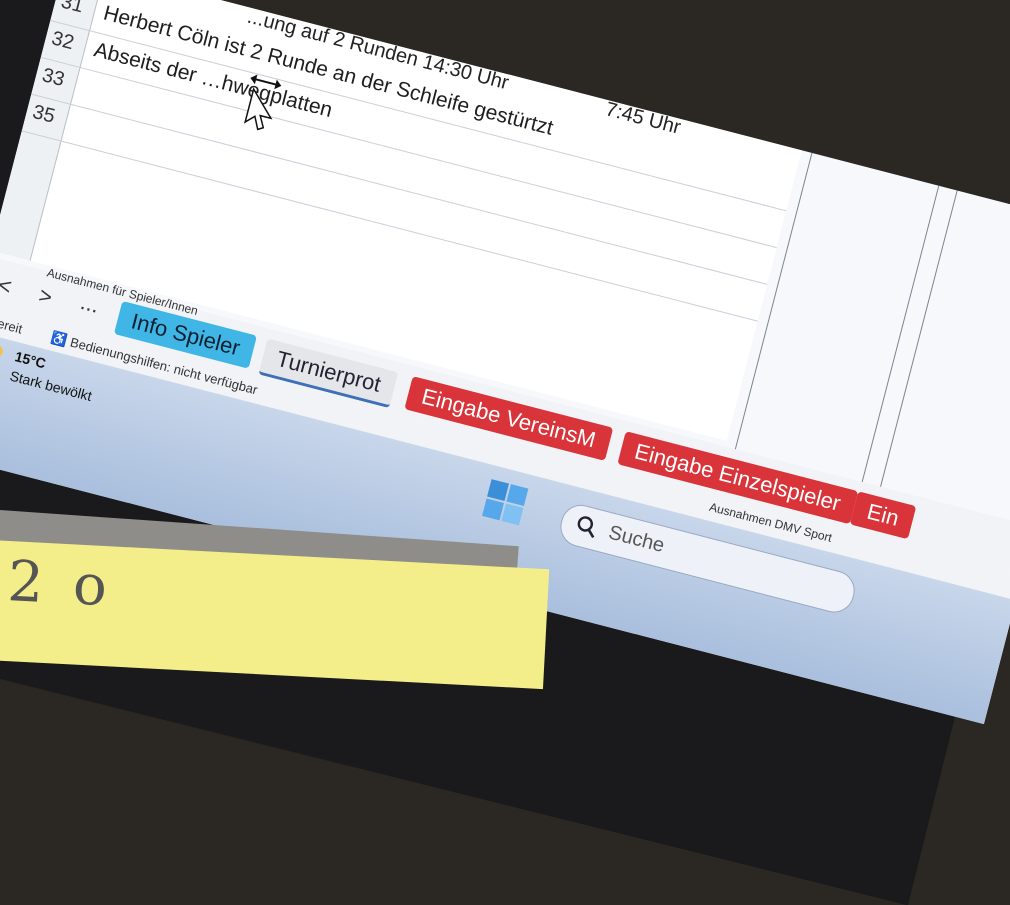 This screenshot has width=1010, height=905. Describe the element at coordinates (59, 339) in the screenshot. I see `accessibility-icon: ♿` at that location.